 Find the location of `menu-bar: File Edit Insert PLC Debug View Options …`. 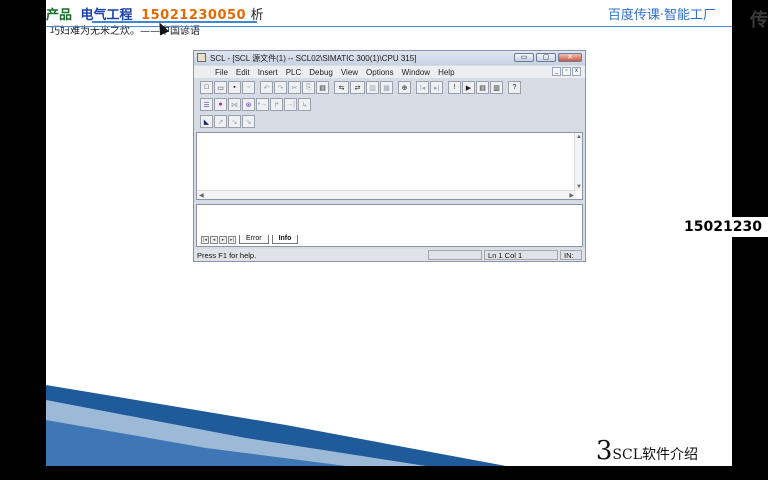

menu-bar: File Edit Insert PLC Debug View Options … is located at coordinates (389, 72).